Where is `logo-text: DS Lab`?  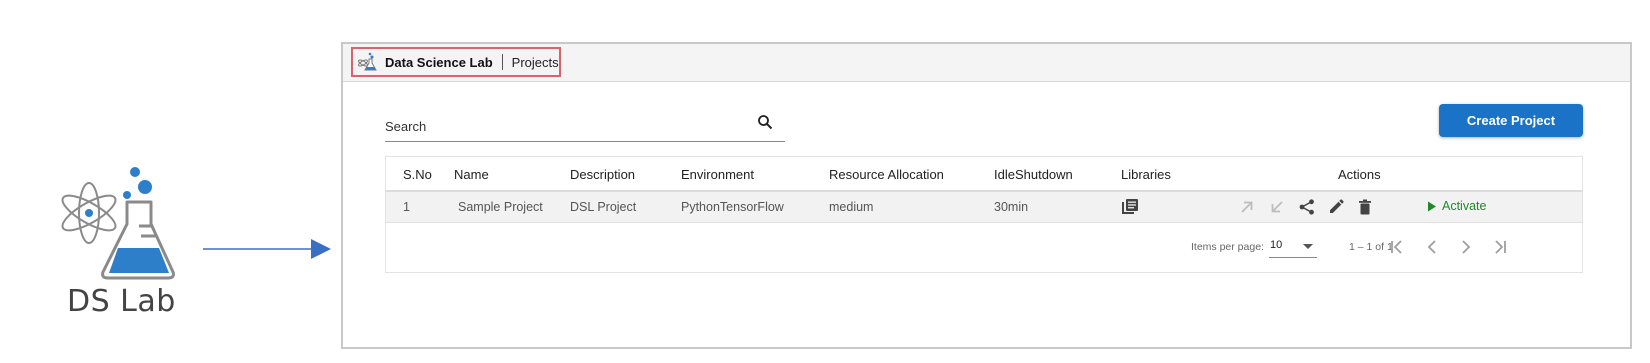
logo-text: DS Lab is located at coordinates (121, 301).